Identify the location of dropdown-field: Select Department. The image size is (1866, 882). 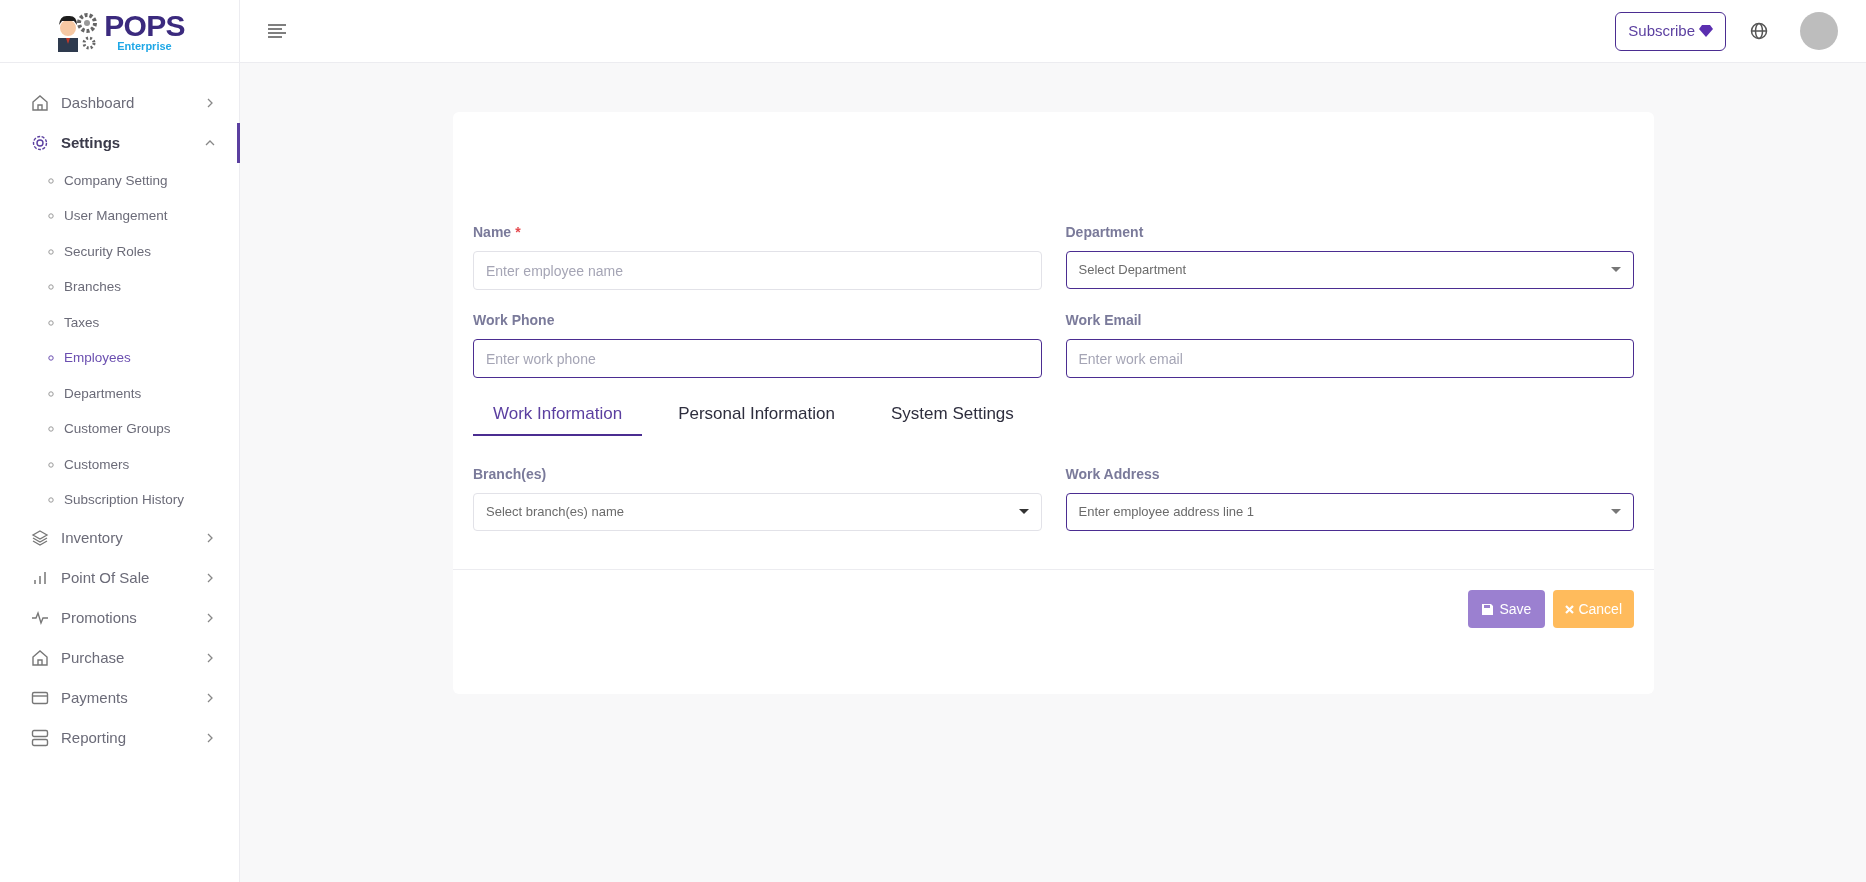
(1349, 270).